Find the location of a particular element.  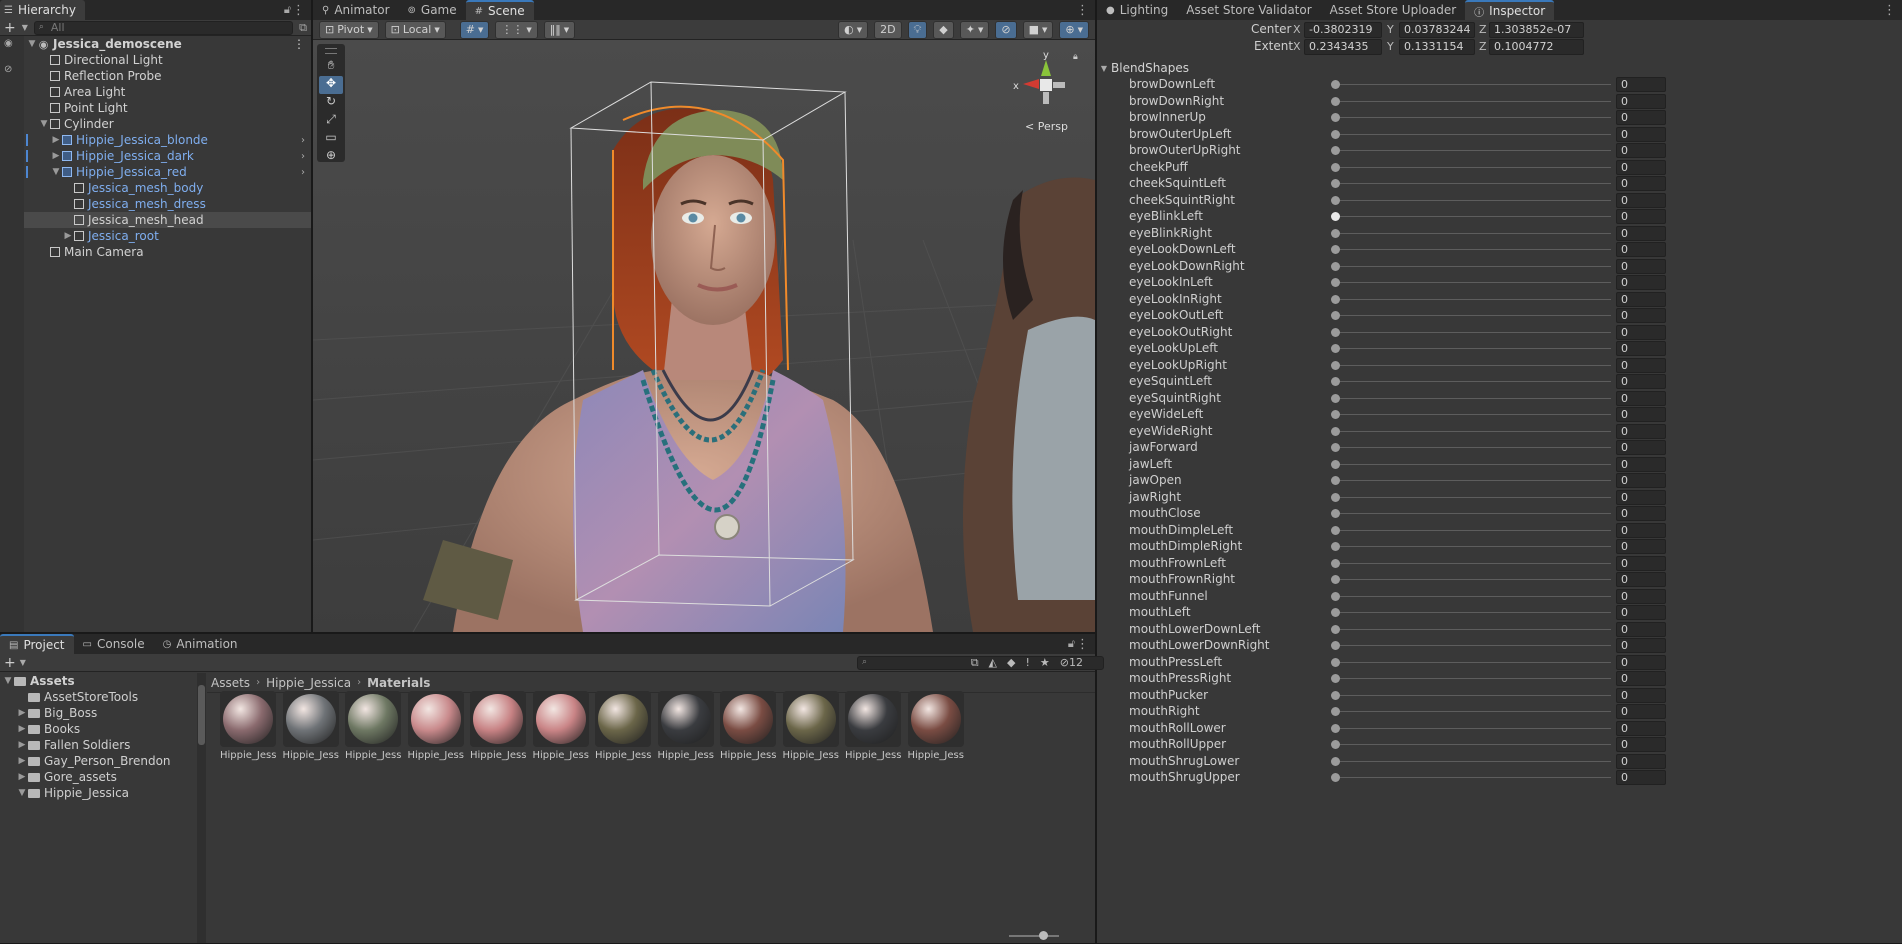

hidden-packages-toggle: ⊘12 is located at coordinates (1071, 663).